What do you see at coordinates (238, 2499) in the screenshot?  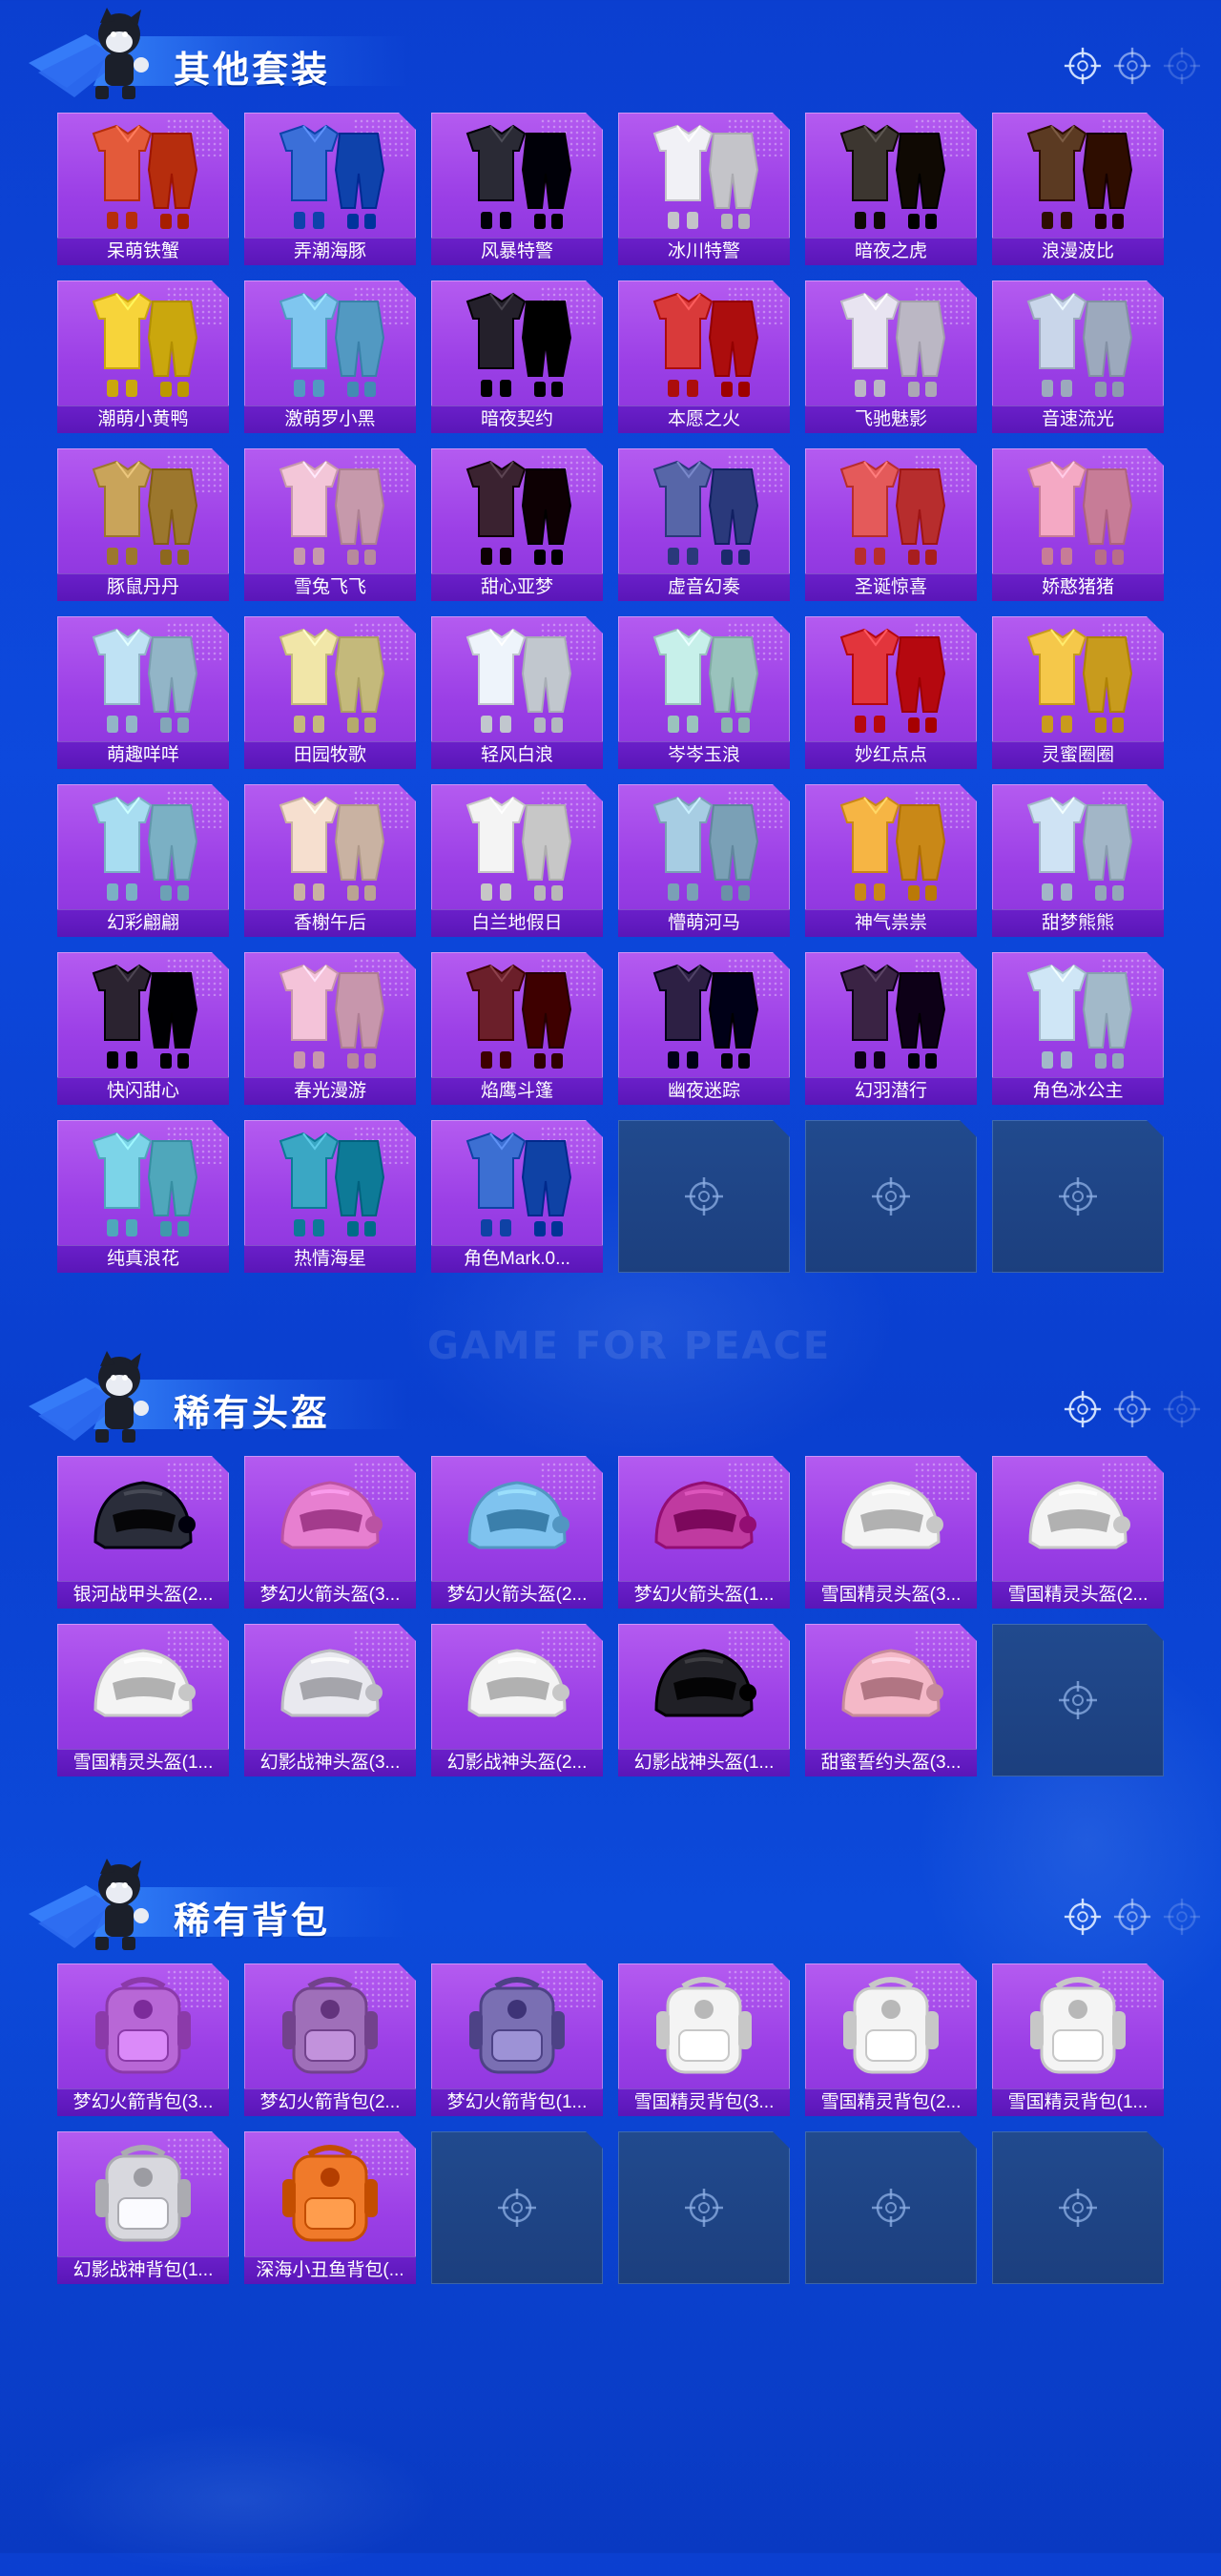 I see `background-glow` at bounding box center [238, 2499].